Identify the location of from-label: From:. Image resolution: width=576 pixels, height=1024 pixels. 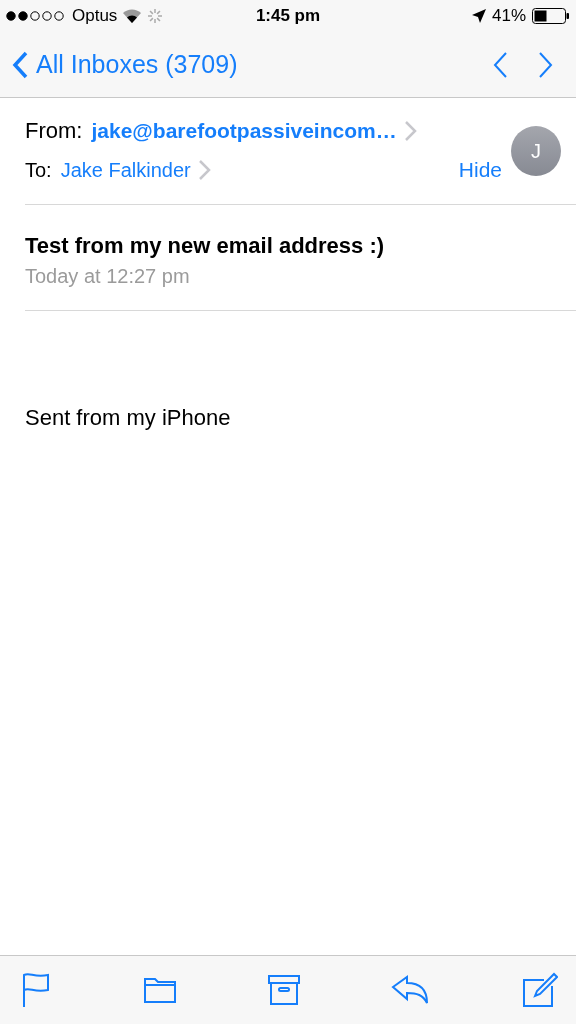
(54, 131).